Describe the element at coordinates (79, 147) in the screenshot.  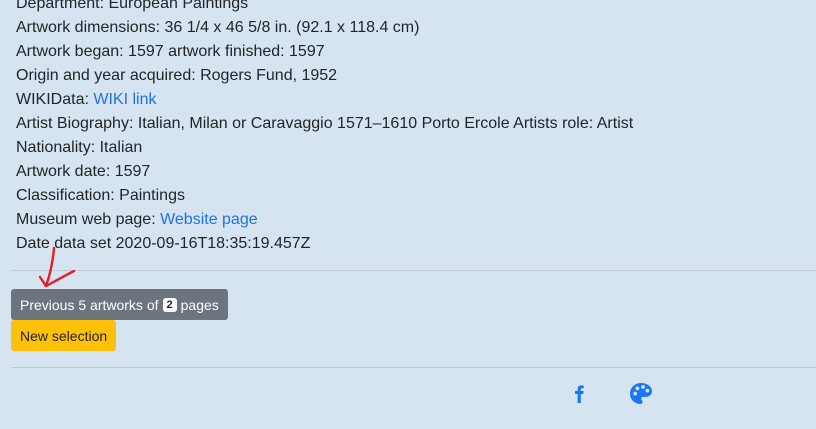
I see `detail-nationality: Nationality: Italian` at that location.